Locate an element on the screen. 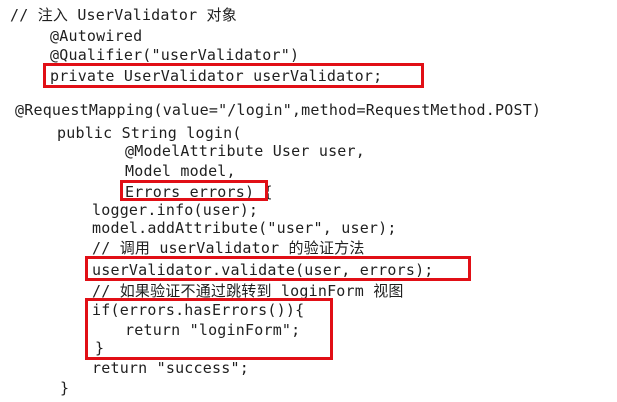 This screenshot has width=617, height=402. code-line-return-success: return "success"; is located at coordinates (170, 368).